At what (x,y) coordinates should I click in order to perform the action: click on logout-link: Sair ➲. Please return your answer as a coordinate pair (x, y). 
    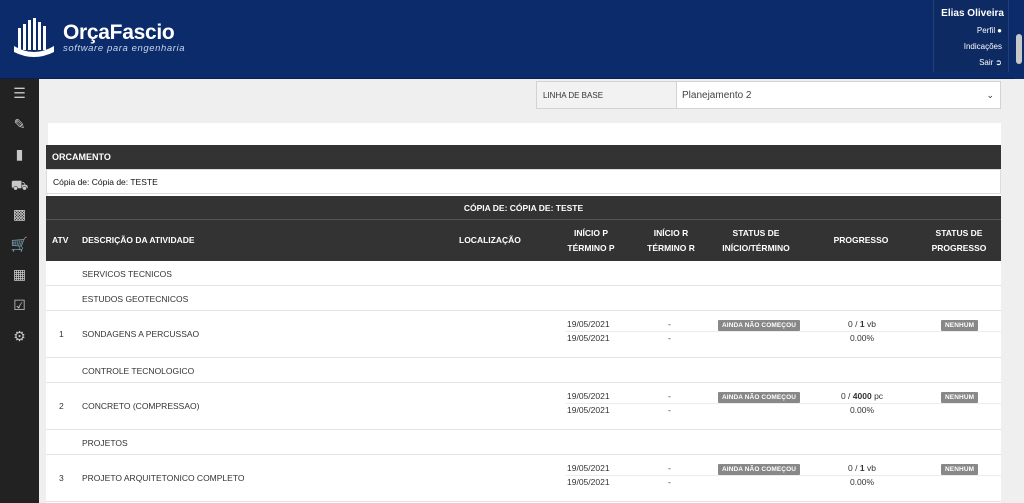
    Looking at the image, I should click on (990, 62).